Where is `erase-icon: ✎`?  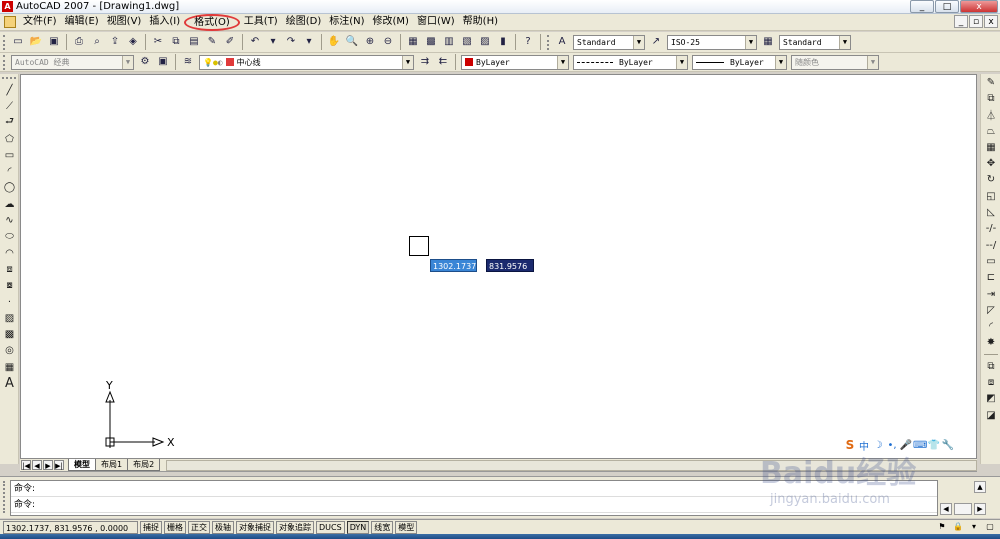 erase-icon: ✎ is located at coordinates (990, 82).